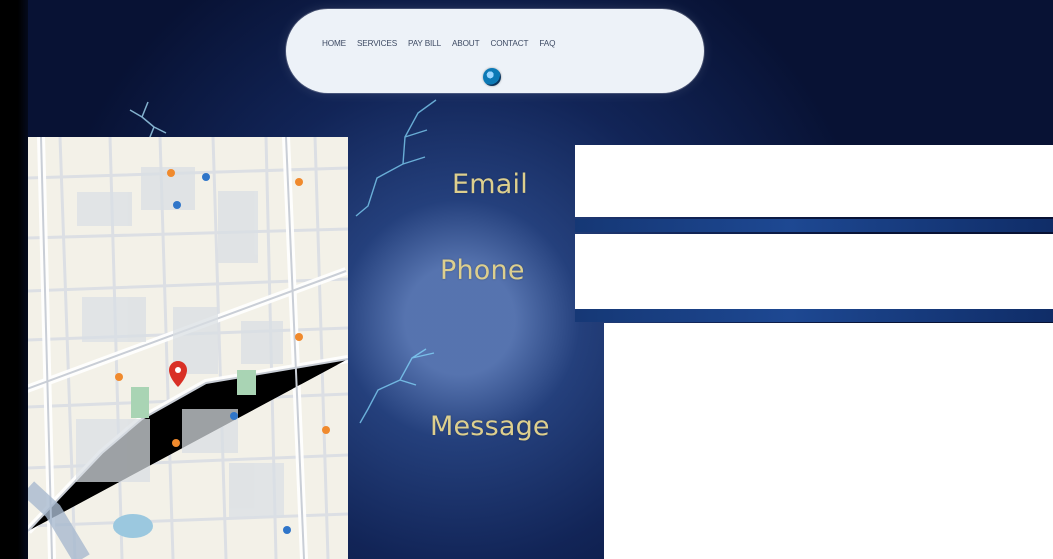 This screenshot has width=1053, height=559. What do you see at coordinates (547, 43) in the screenshot?
I see `nav-faq-link: FAQ` at bounding box center [547, 43].